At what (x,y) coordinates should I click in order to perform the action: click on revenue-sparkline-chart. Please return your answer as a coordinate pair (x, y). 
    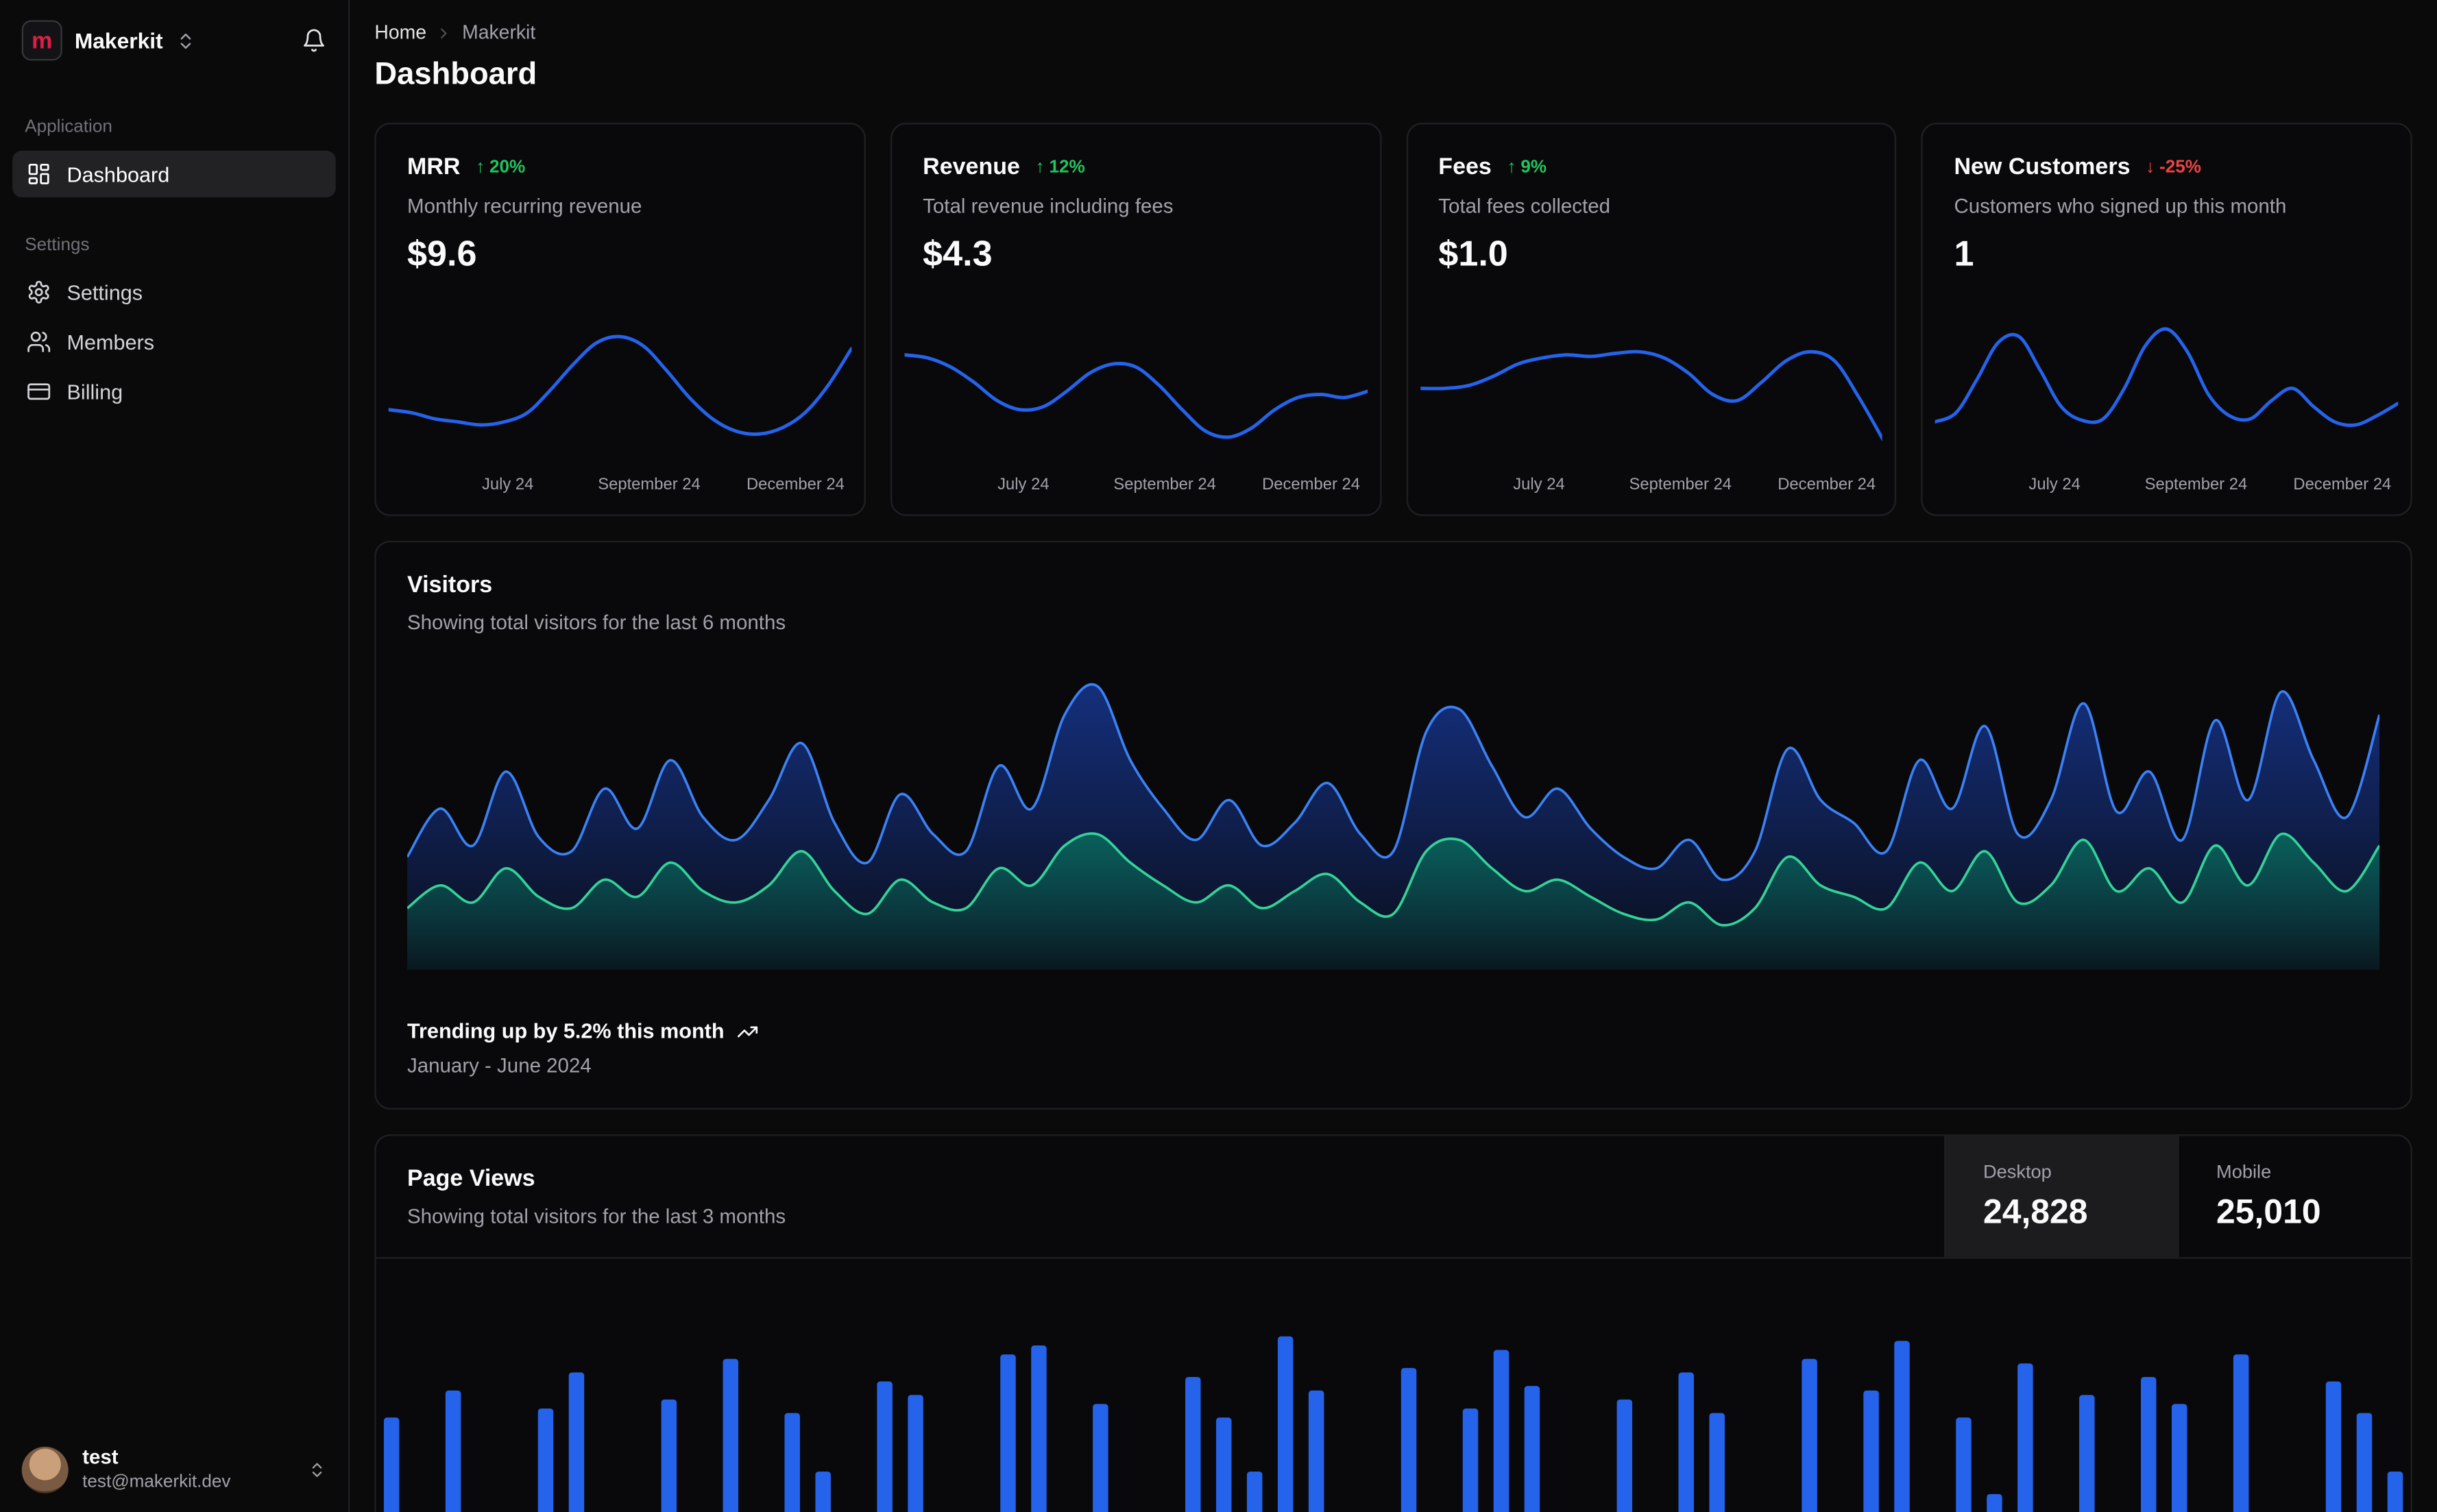
    Looking at the image, I should click on (1135, 384).